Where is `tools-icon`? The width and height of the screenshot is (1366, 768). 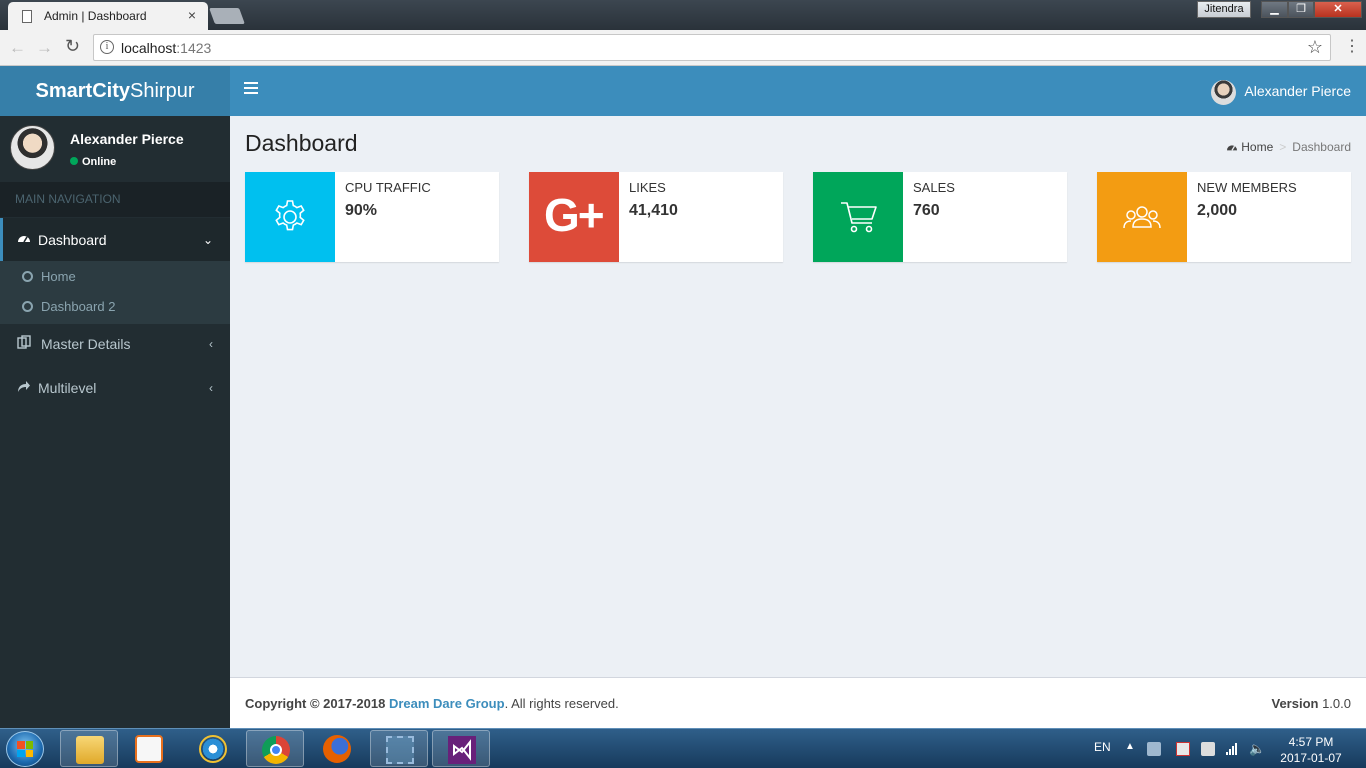
tools-icon is located at coordinates (400, 750).